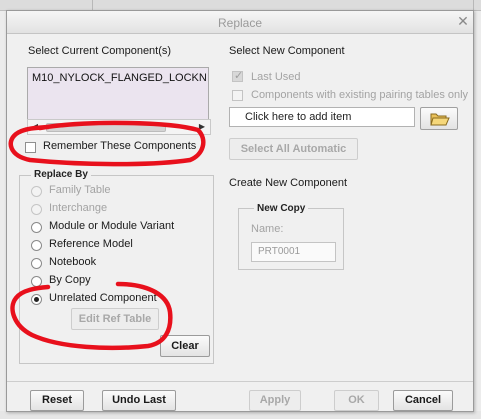 This screenshot has height=419, width=481. Describe the element at coordinates (107, 143) in the screenshot. I see `annotation-circle-remember` at that location.